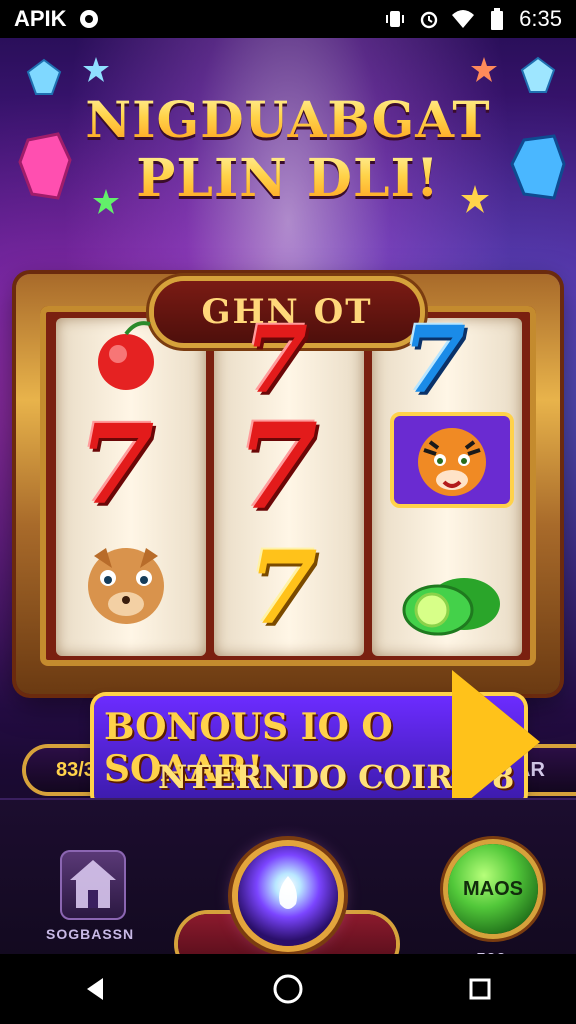  What do you see at coordinates (90, 934) in the screenshot?
I see `home-label: SOGBASSN` at bounding box center [90, 934].